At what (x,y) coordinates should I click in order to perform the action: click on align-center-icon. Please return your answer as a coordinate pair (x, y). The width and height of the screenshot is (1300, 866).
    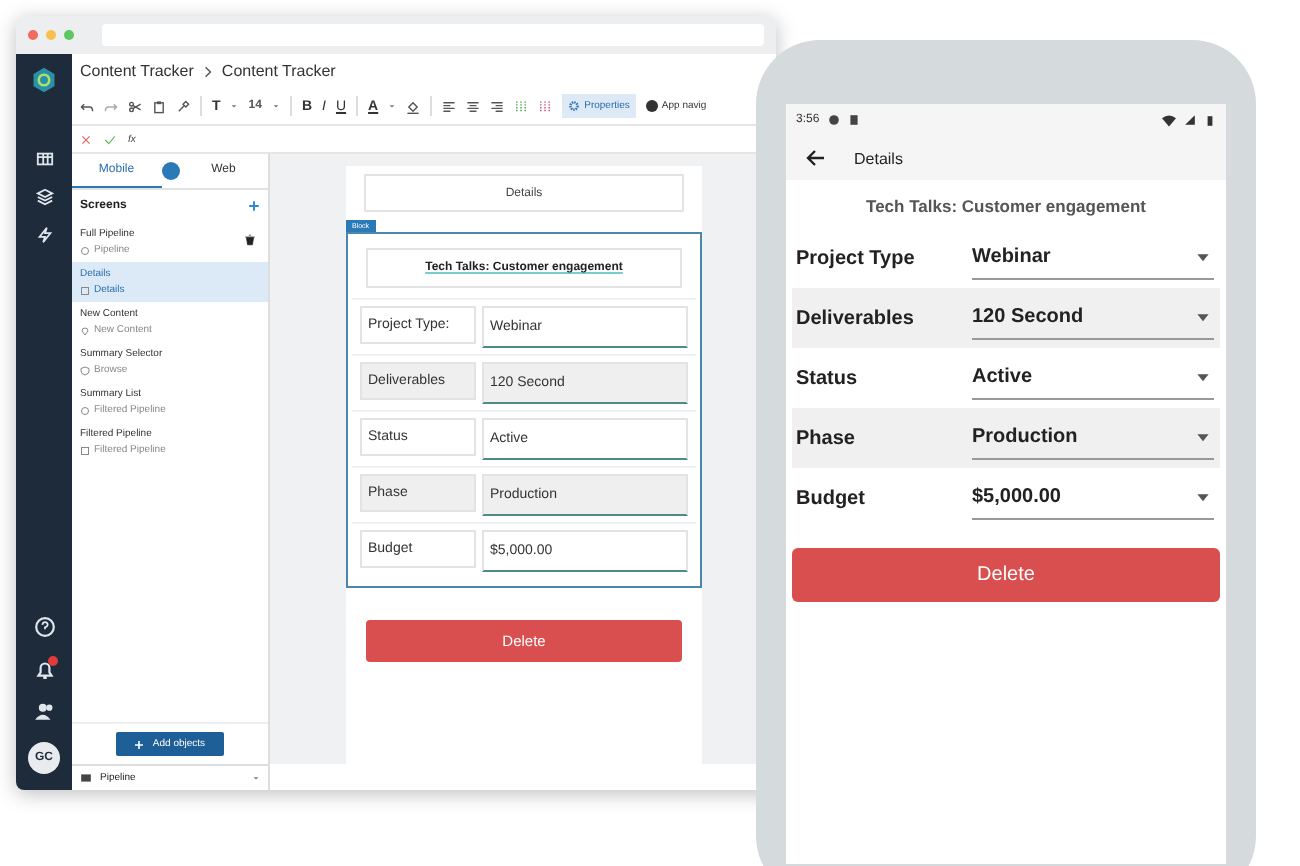
    Looking at the image, I should click on (473, 106).